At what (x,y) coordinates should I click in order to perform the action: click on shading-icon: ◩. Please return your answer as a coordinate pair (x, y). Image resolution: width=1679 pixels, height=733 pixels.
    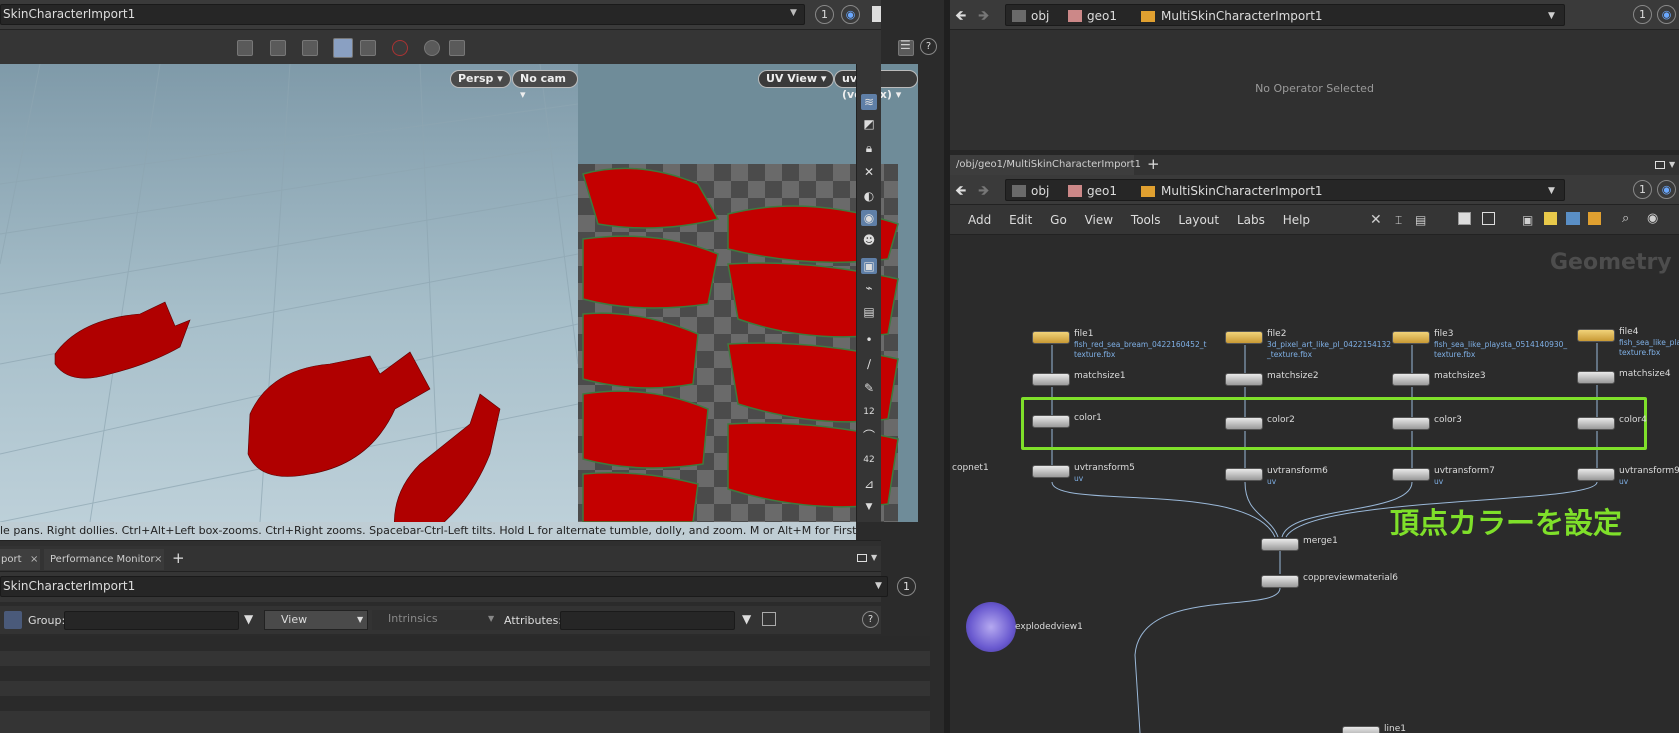
    Looking at the image, I should click on (869, 124).